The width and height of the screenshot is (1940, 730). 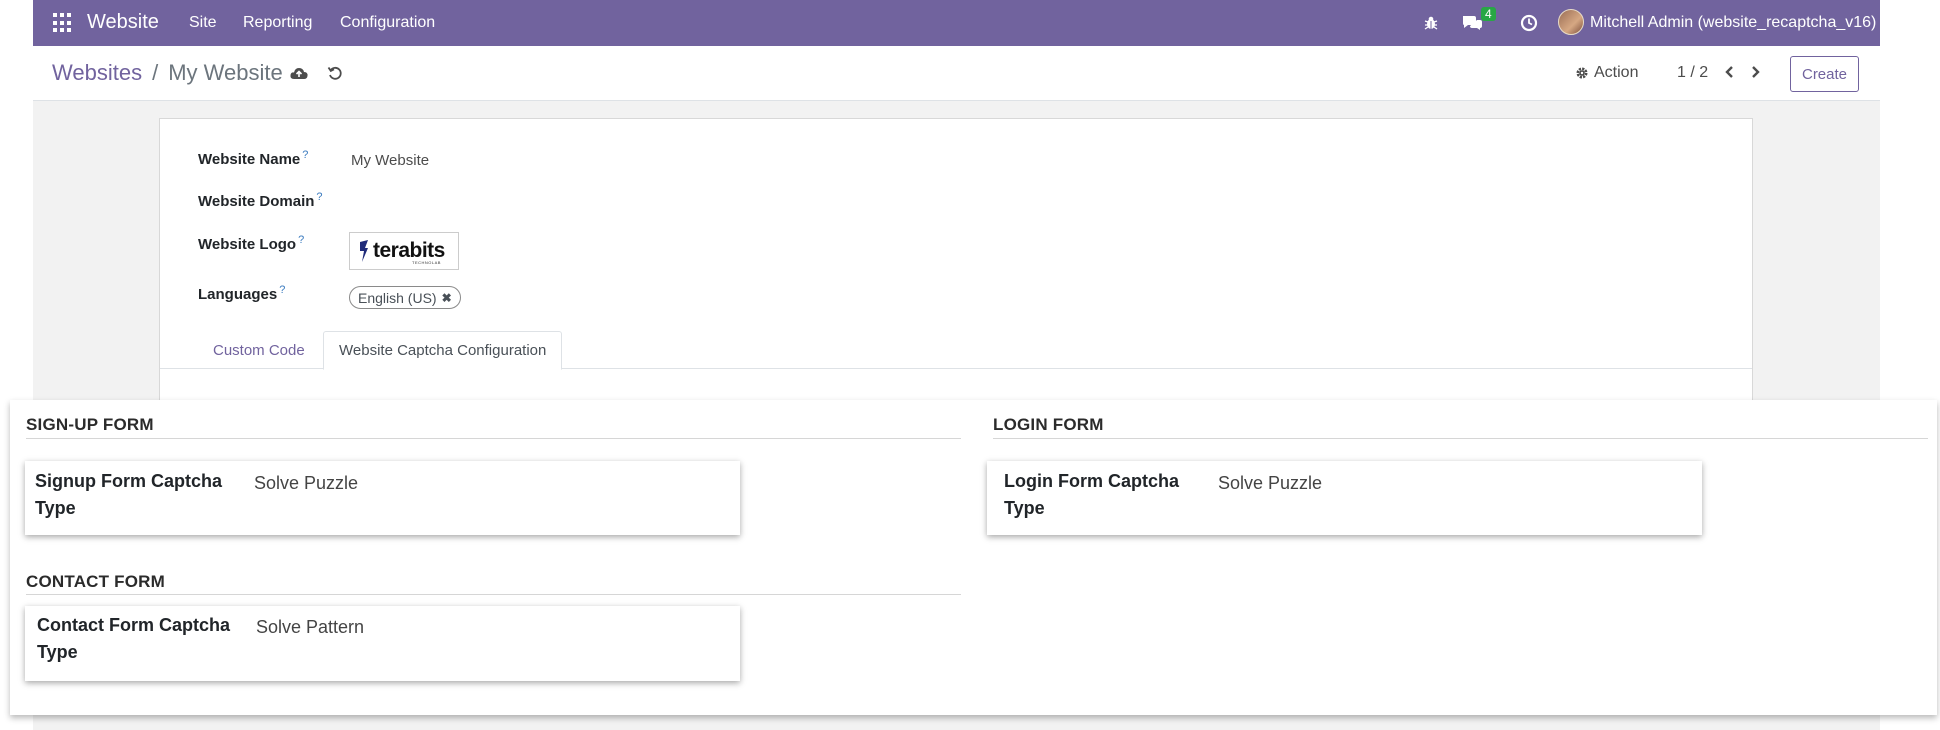 I want to click on website-logo-label: Website Logo?, so click(x=251, y=243).